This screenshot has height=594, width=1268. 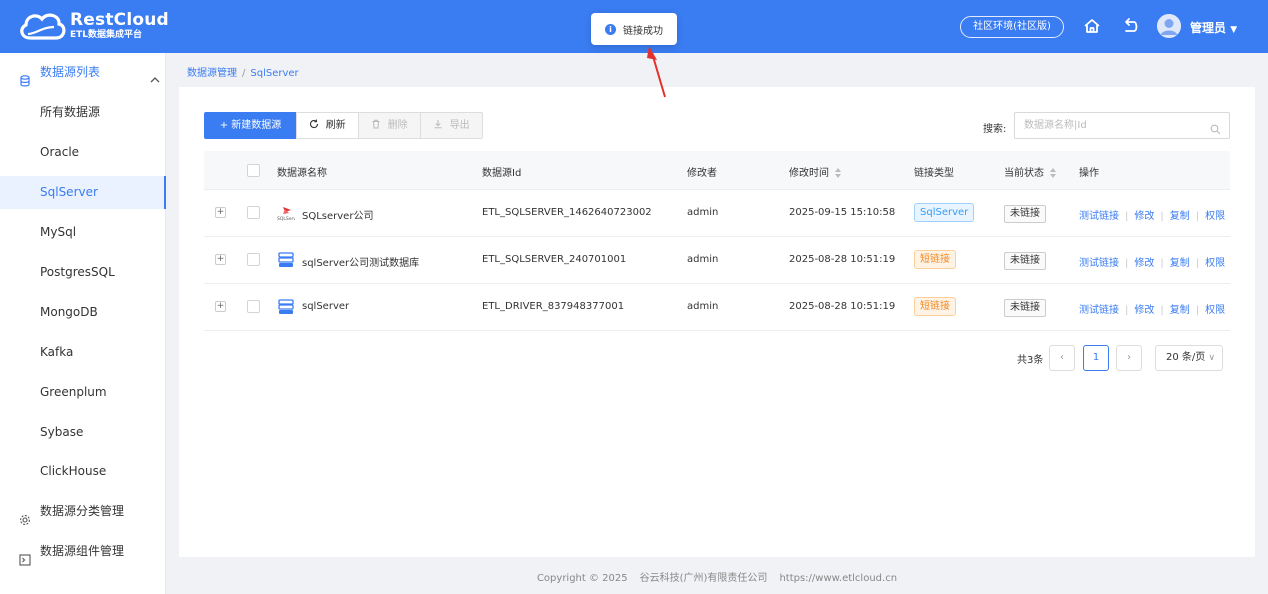 What do you see at coordinates (502, 173) in the screenshot?
I see `column-header-id: 数据源Id` at bounding box center [502, 173].